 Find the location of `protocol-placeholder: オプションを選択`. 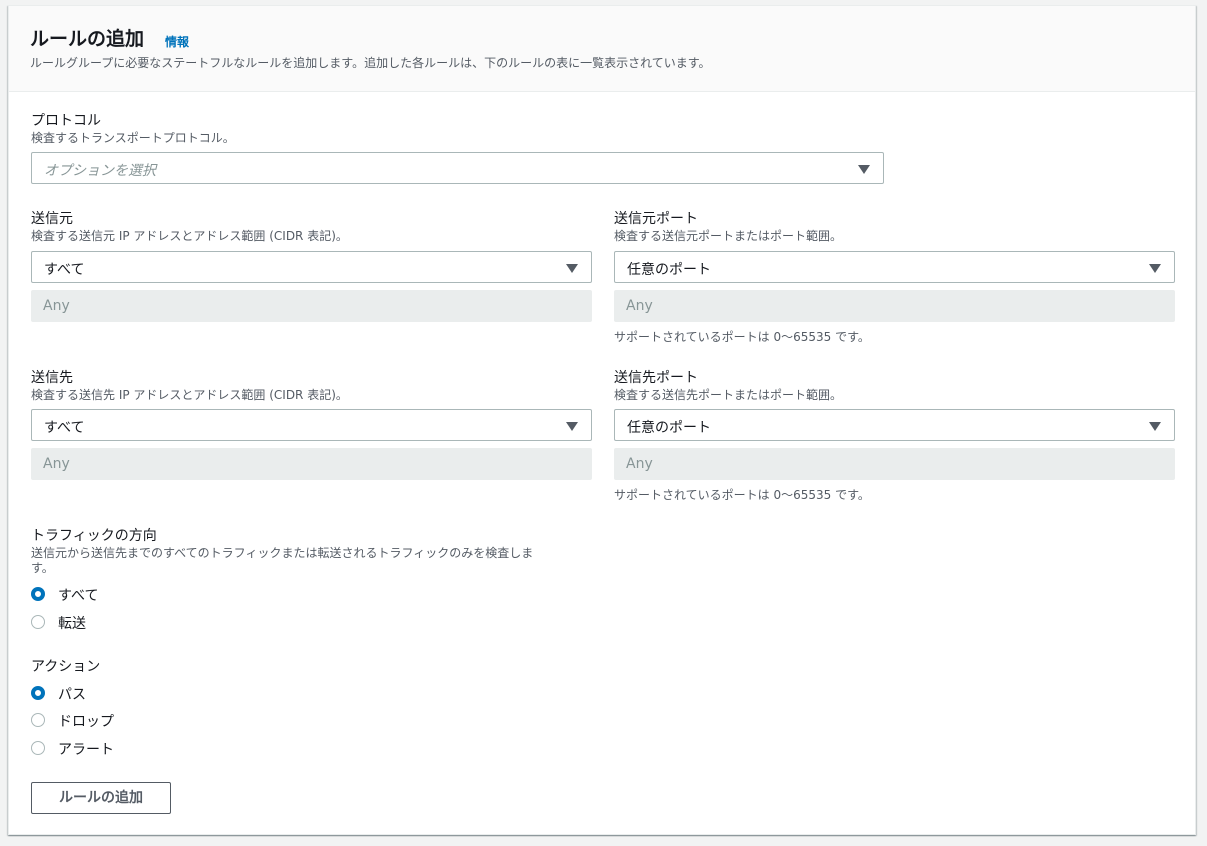

protocol-placeholder: オプションを選択 is located at coordinates (100, 171).